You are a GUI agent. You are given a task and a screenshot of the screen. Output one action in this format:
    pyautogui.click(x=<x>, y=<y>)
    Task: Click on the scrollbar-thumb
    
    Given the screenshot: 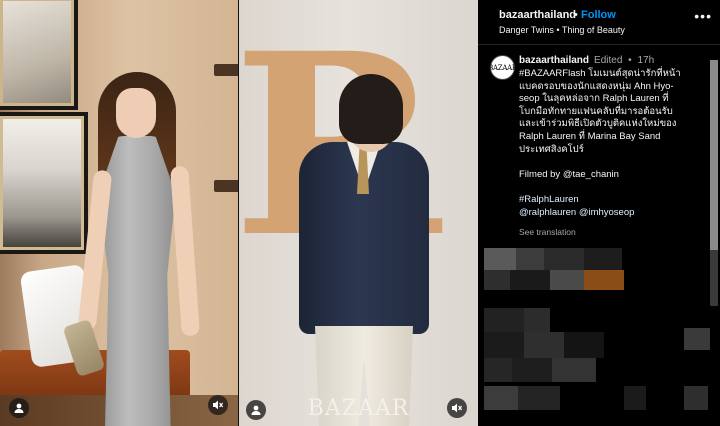 What is the action you would take?
    pyautogui.click(x=714, y=155)
    